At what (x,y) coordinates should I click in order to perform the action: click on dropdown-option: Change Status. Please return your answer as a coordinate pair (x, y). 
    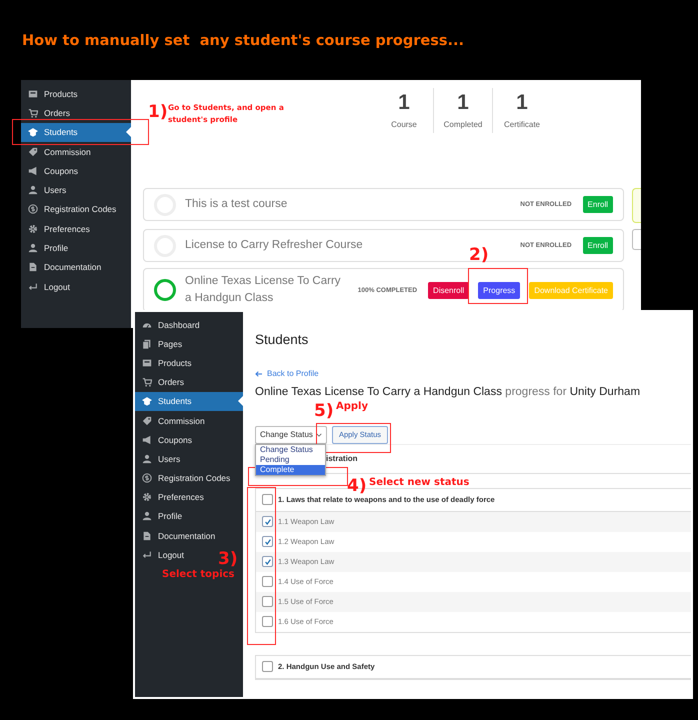
    Looking at the image, I should click on (290, 449).